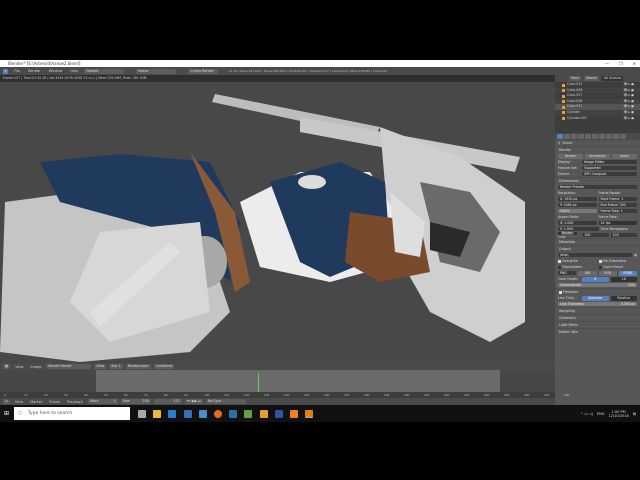 The height and width of the screenshot is (480, 640). What do you see at coordinates (597, 156) in the screenshot?
I see `animation-button: Animation` at bounding box center [597, 156].